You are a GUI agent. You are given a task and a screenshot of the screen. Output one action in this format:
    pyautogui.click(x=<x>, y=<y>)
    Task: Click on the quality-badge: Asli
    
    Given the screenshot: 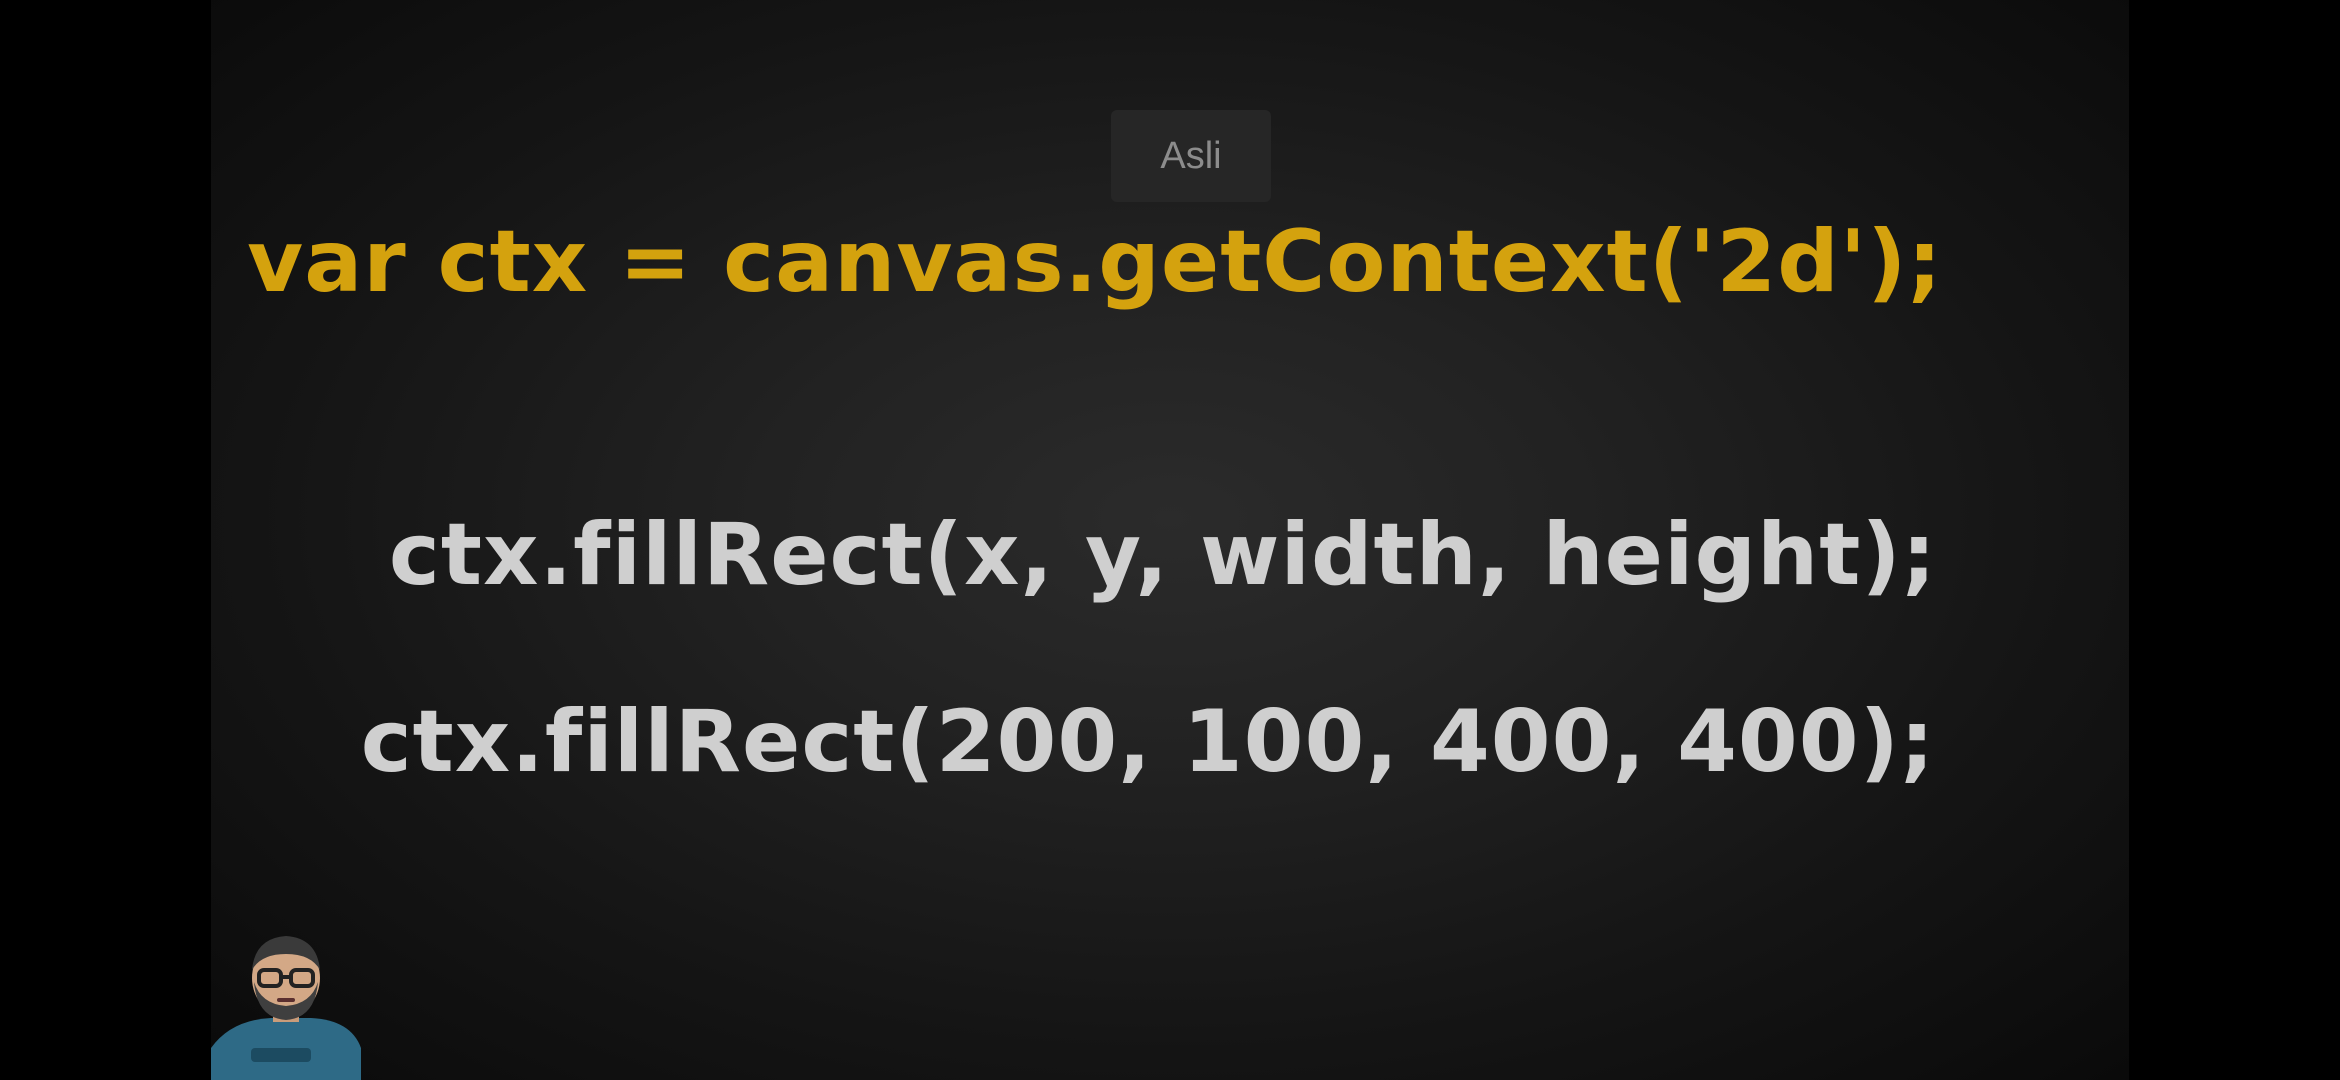 What is the action you would take?
    pyautogui.click(x=1191, y=156)
    